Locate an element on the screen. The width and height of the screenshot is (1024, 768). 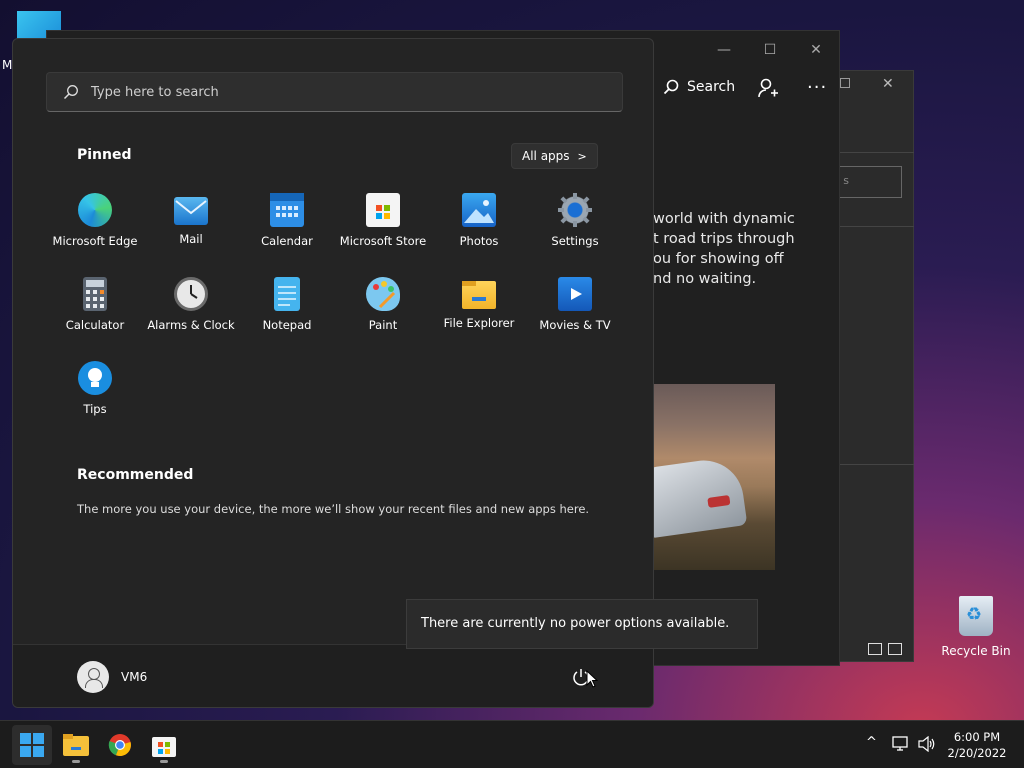
desktop-app-label: M is located at coordinates (7, 65).